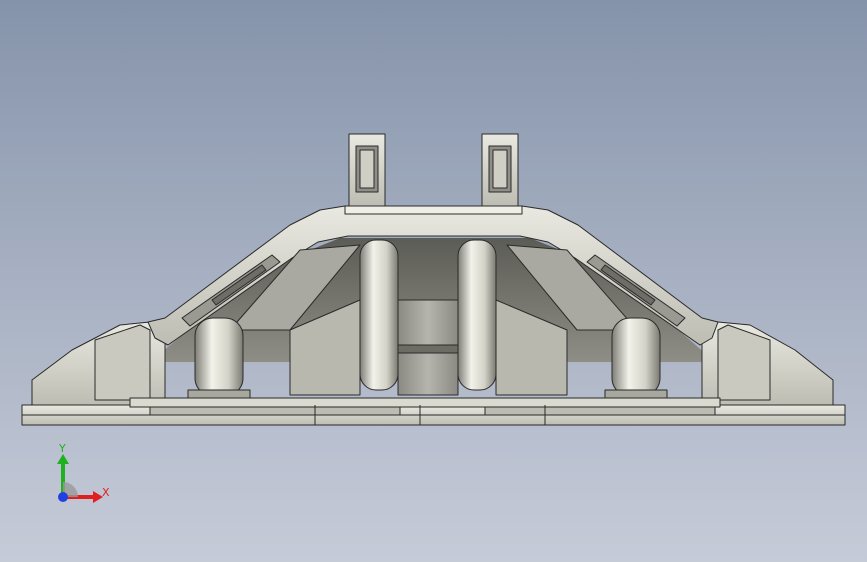 This screenshot has width=867, height=562. Describe the element at coordinates (219, 357) in the screenshot. I see `left-boss` at that location.